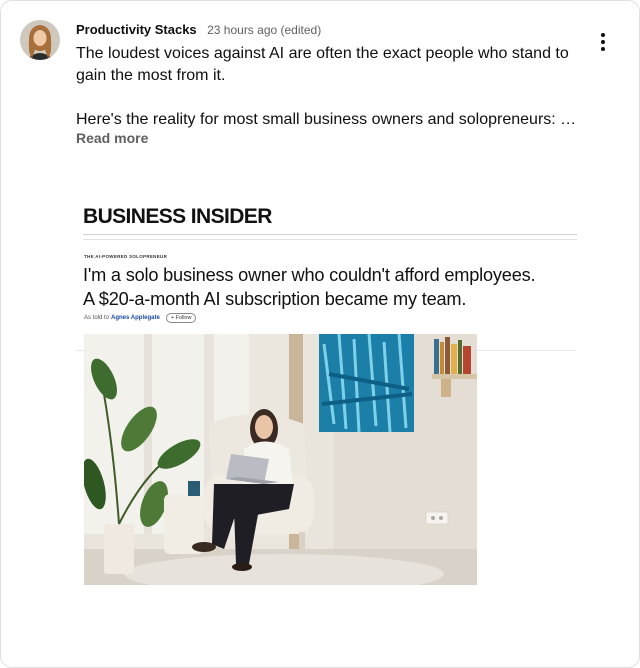 The height and width of the screenshot is (668, 640). I want to click on post-text-line: gain the most from it., so click(151, 75).